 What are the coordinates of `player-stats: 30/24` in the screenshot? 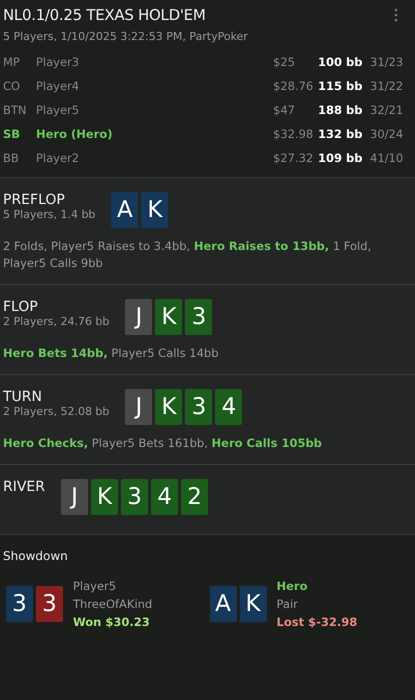 It's located at (387, 134).